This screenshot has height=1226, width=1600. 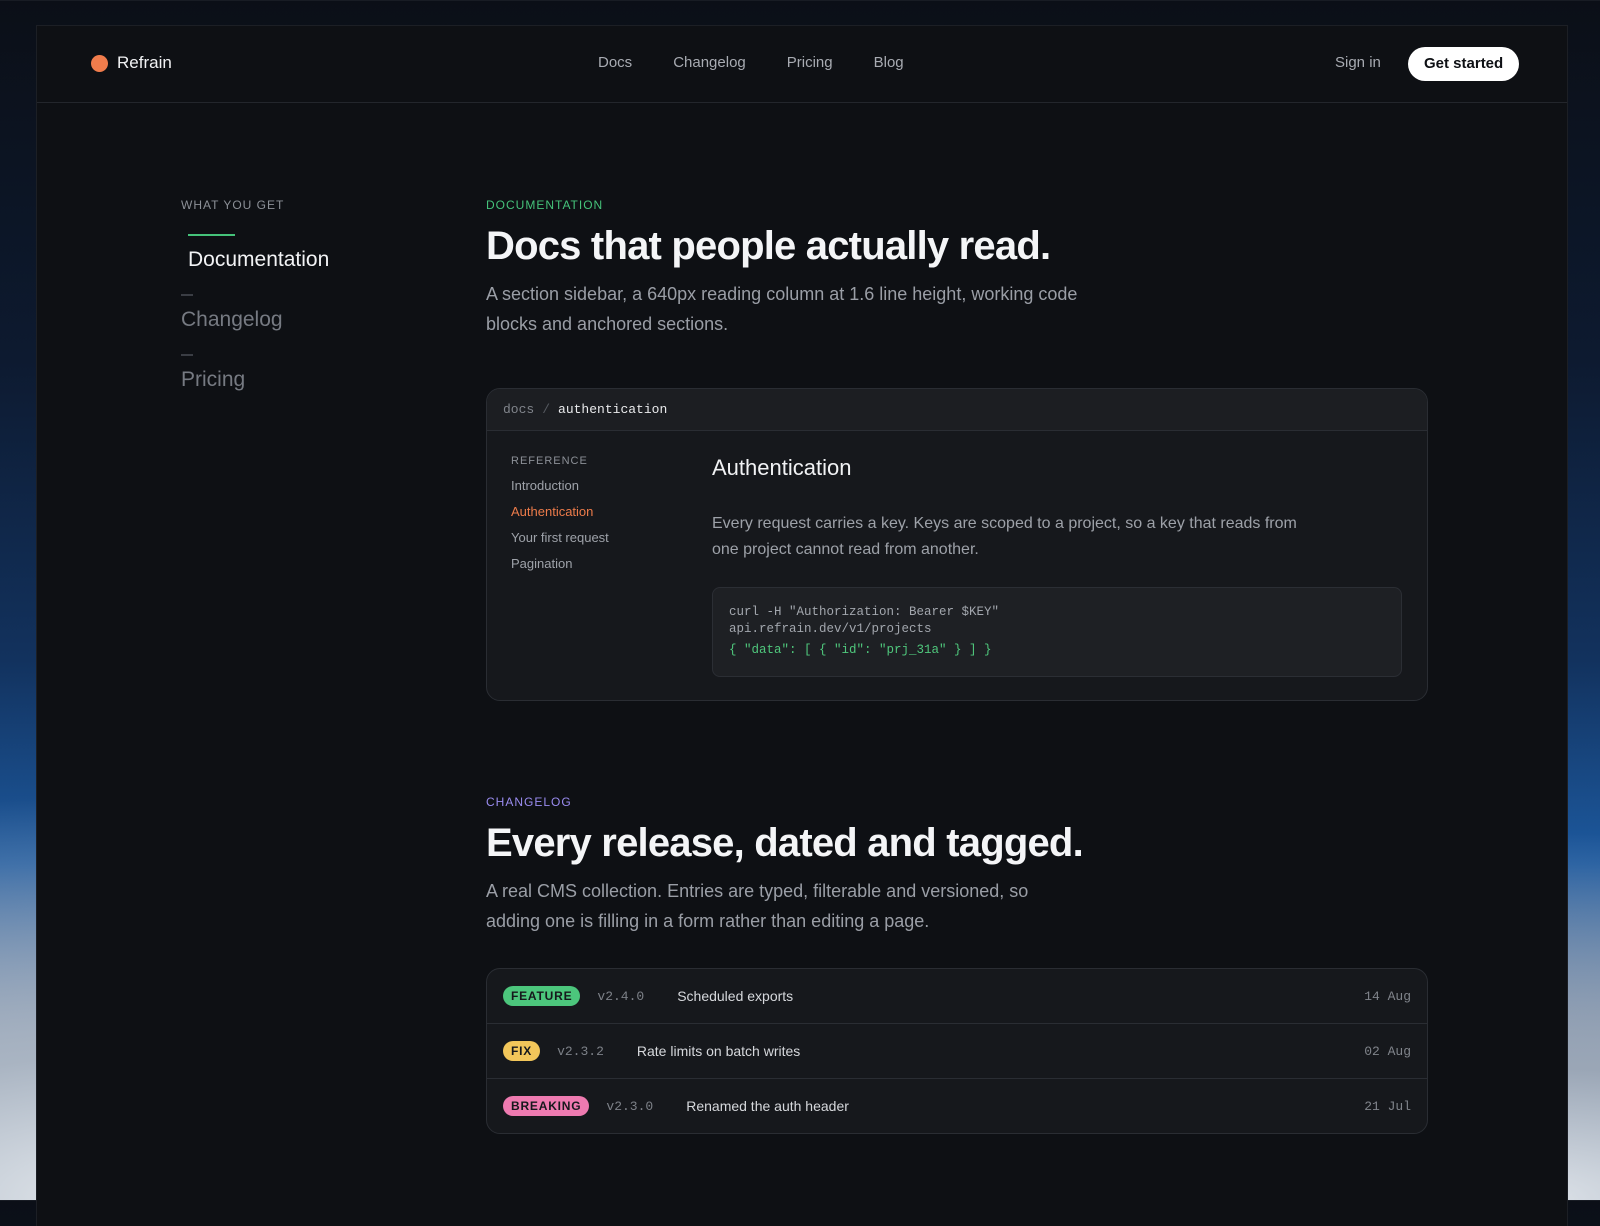 What do you see at coordinates (709, 62) in the screenshot?
I see `nav-link-changelog: Changelog` at bounding box center [709, 62].